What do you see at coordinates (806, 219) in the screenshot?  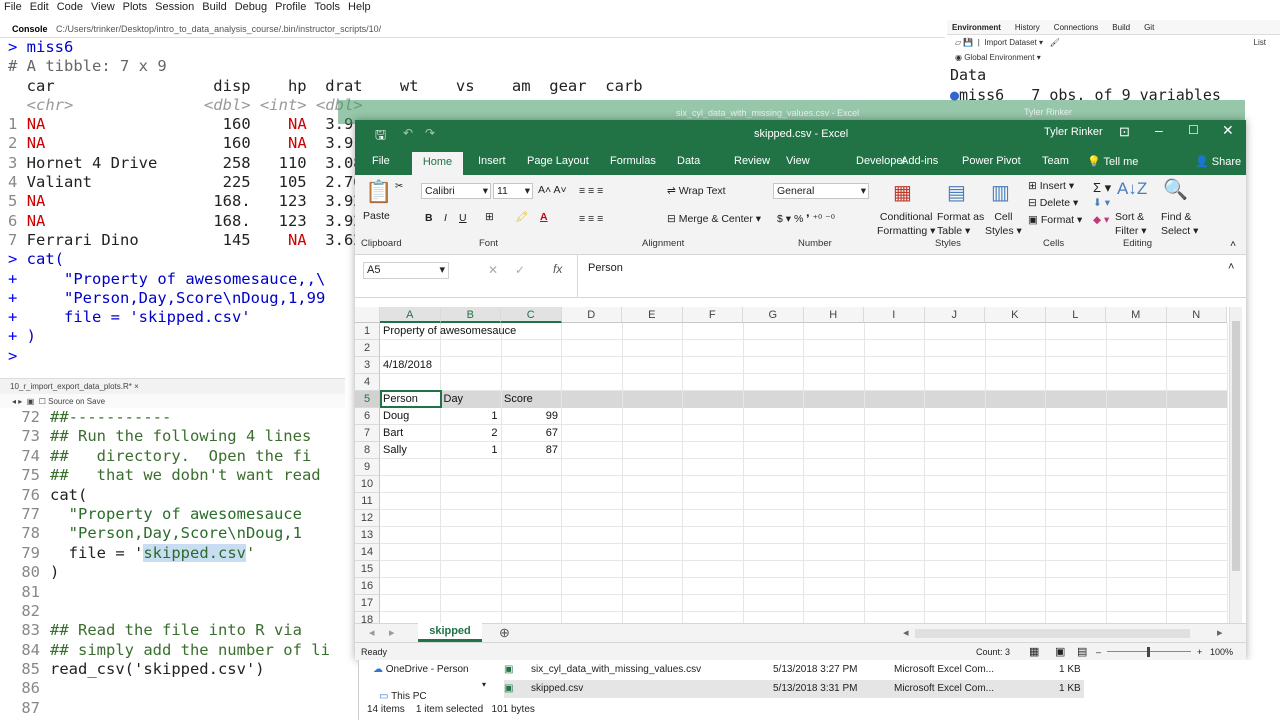 I see `currency-percent-icons: $ ▾ % ❜ ⁺⁰ ⁻⁰` at bounding box center [806, 219].